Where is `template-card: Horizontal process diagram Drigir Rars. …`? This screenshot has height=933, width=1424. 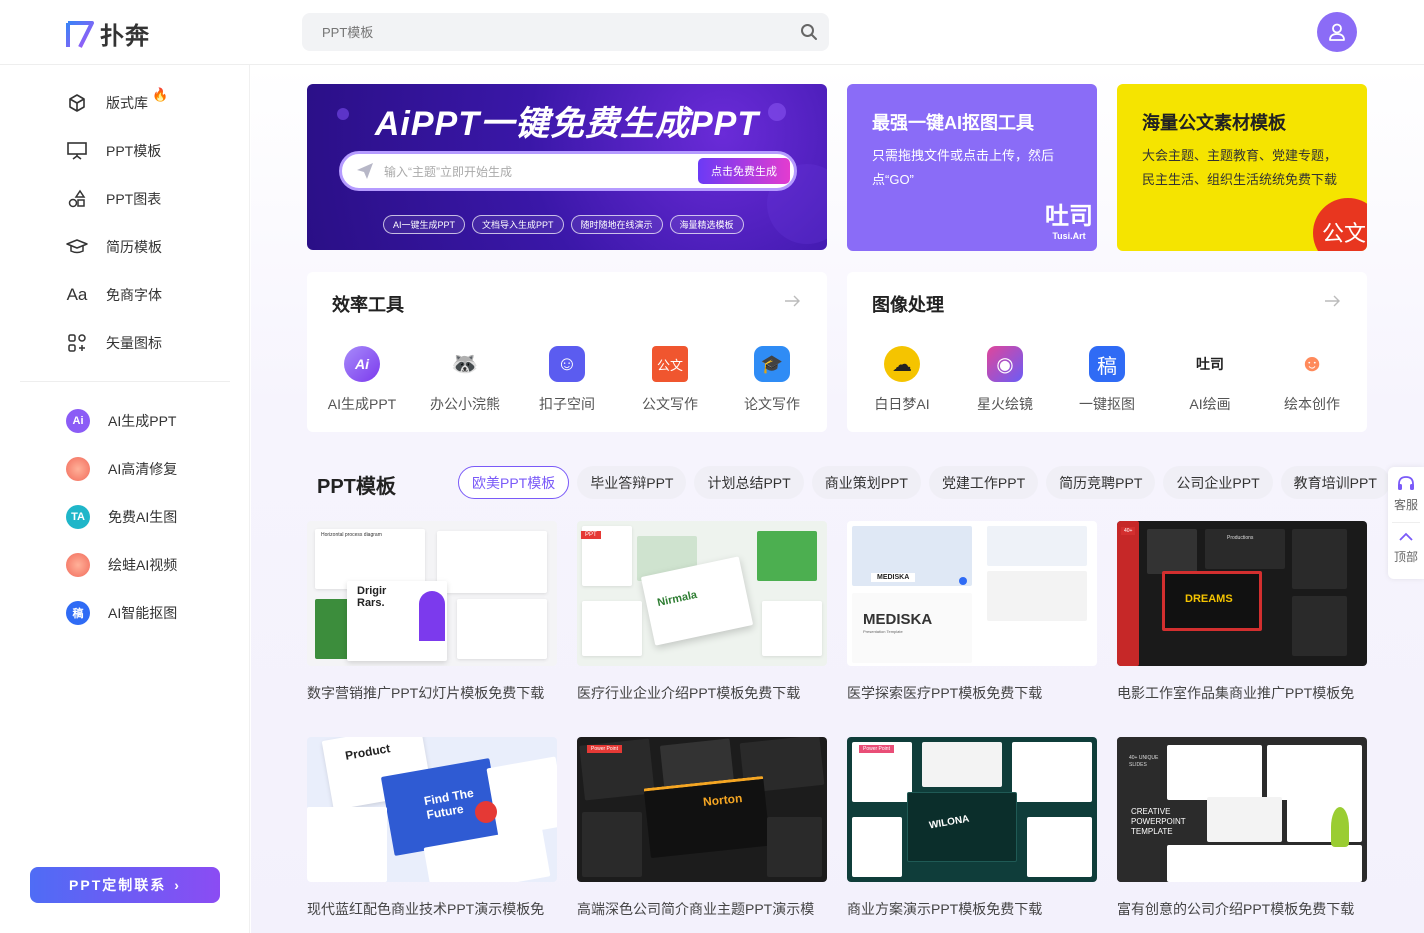
template-card: Horizontal process diagram Drigir Rars. … is located at coordinates (432, 612).